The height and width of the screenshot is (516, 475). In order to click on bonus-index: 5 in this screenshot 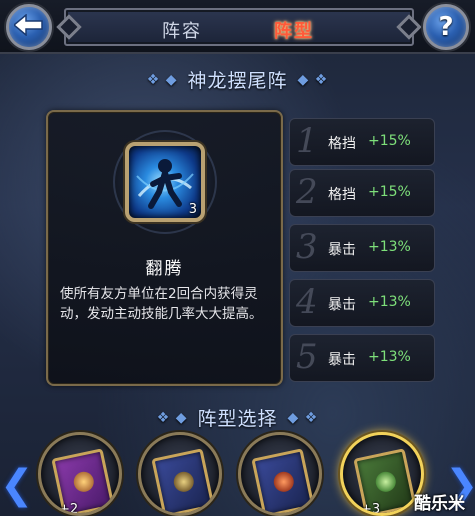, I will do `click(307, 357)`.